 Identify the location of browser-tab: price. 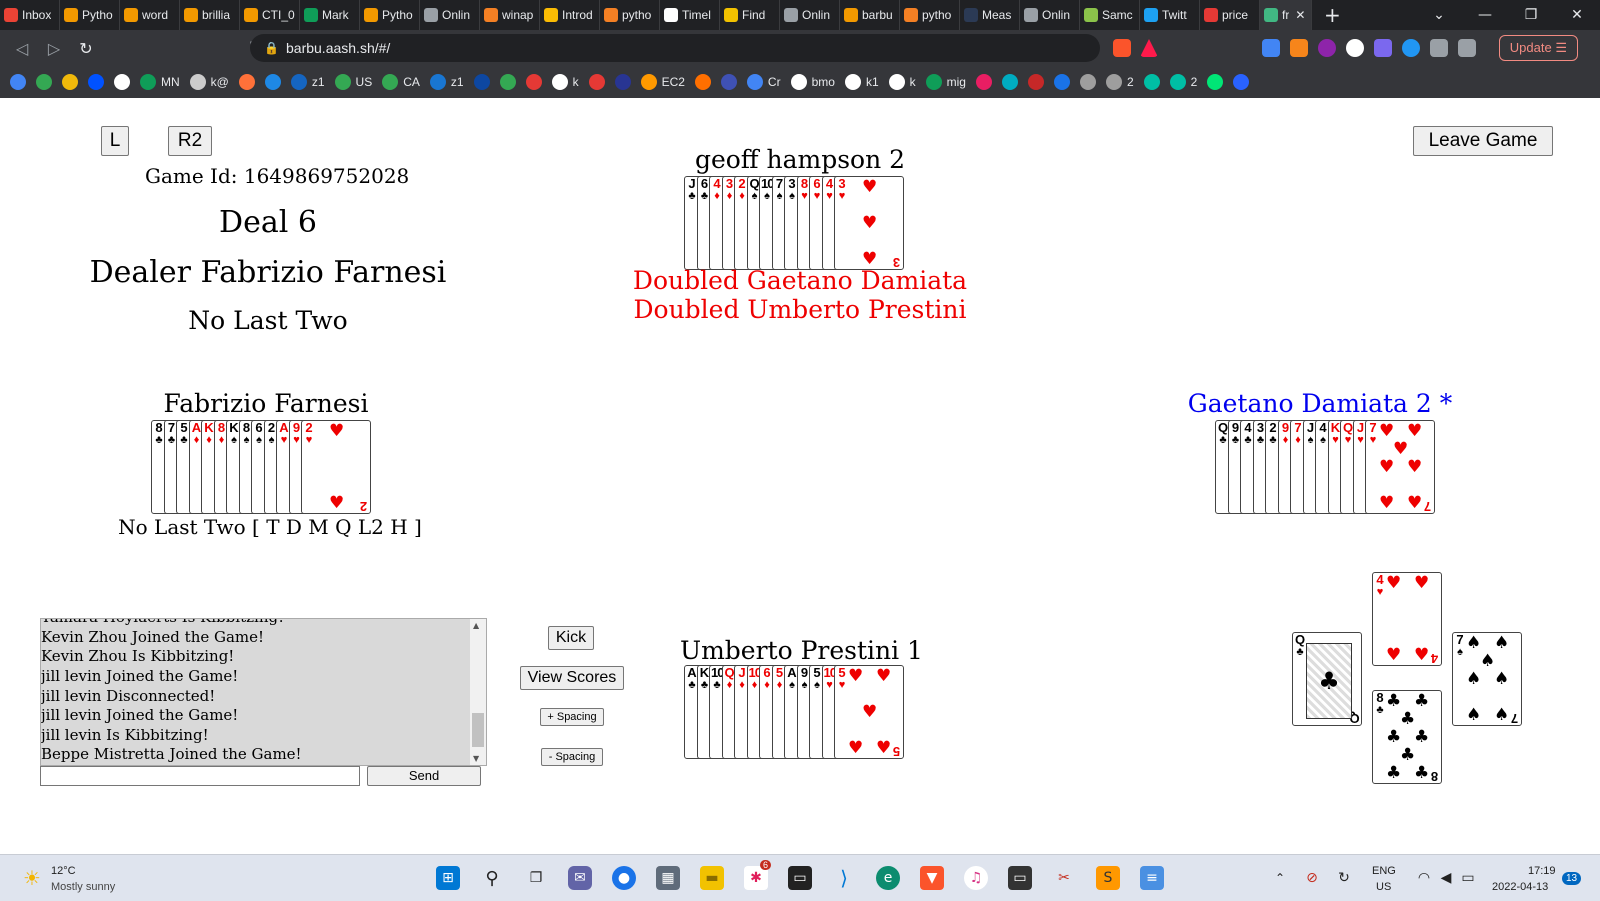
(1230, 15).